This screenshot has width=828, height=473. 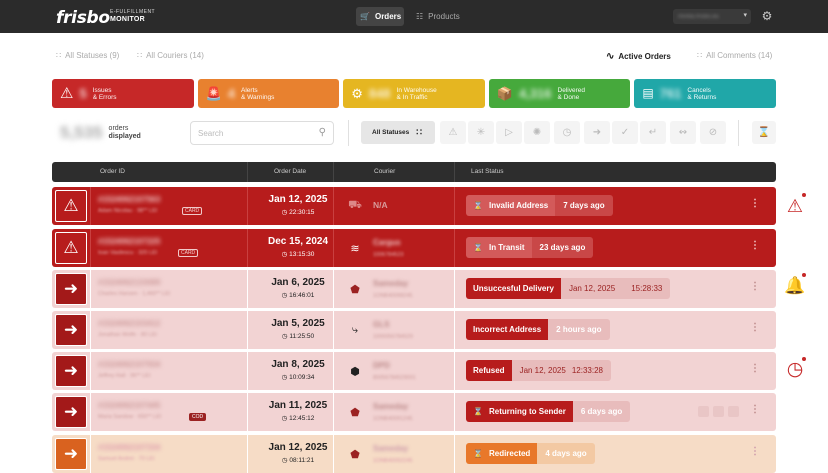 What do you see at coordinates (357, 93) in the screenshot?
I see `gears-icon: ⚙` at bounding box center [357, 93].